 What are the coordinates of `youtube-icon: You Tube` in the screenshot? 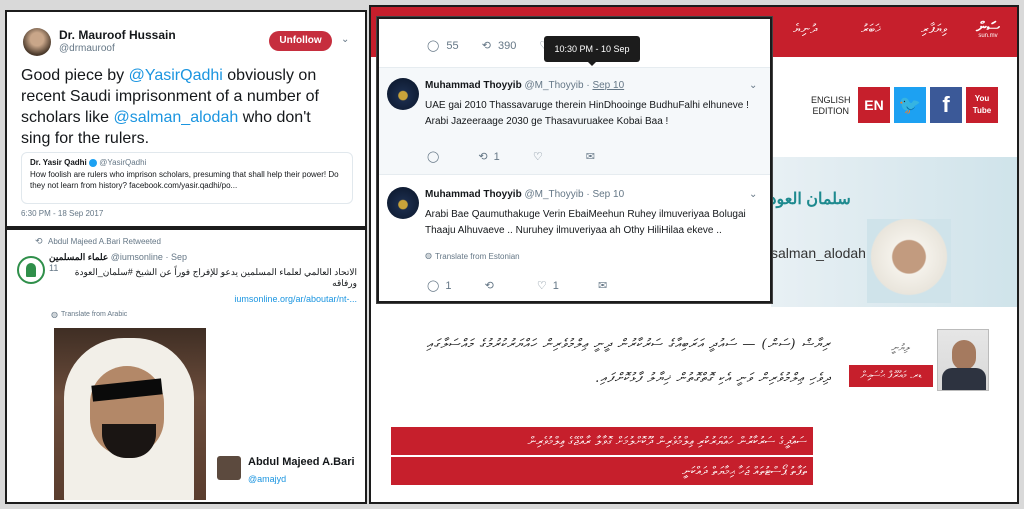 It's located at (982, 105).